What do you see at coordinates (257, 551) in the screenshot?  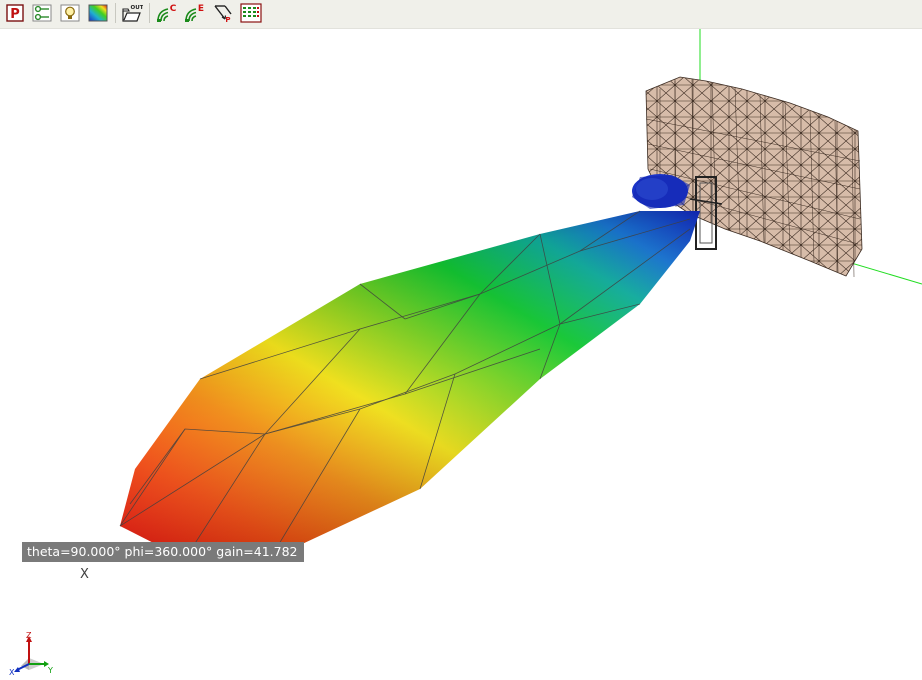 I see `gain-readout: gain=41.782` at bounding box center [257, 551].